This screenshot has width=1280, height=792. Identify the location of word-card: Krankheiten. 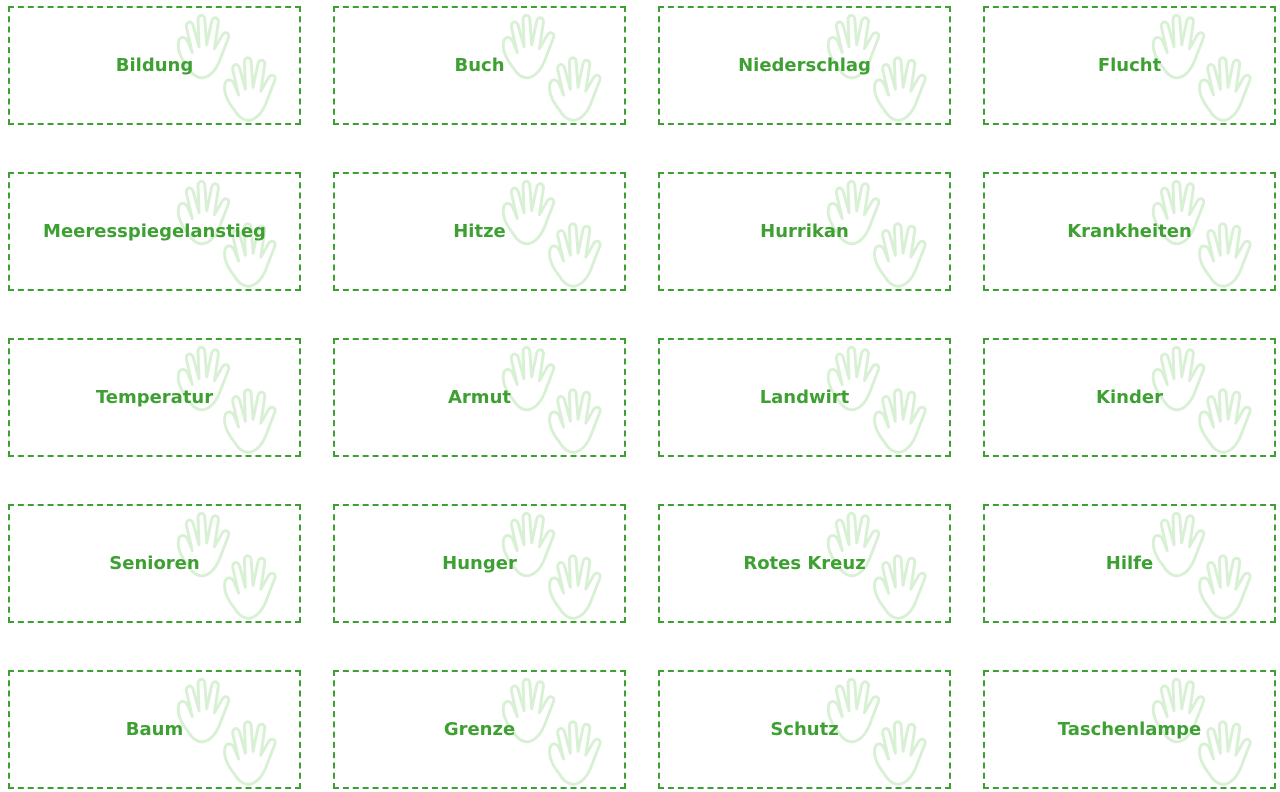
(1129, 231).